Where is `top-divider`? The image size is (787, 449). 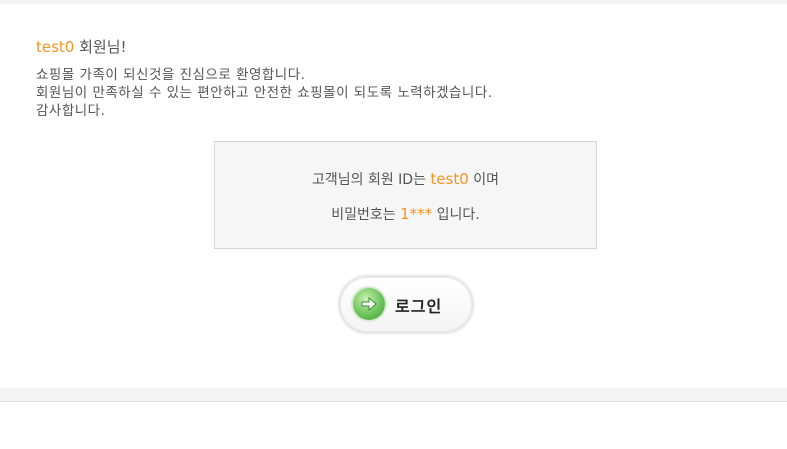 top-divider is located at coordinates (393, 2).